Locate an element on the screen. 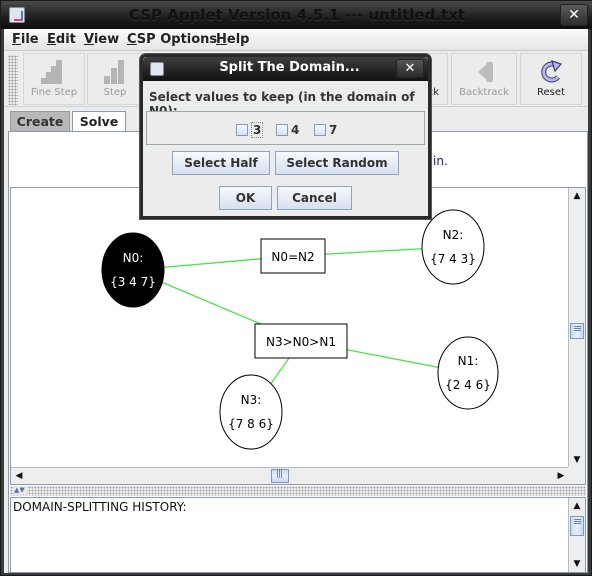 The height and width of the screenshot is (576, 592). menu-csp-options-label: SP Options is located at coordinates (177, 39).